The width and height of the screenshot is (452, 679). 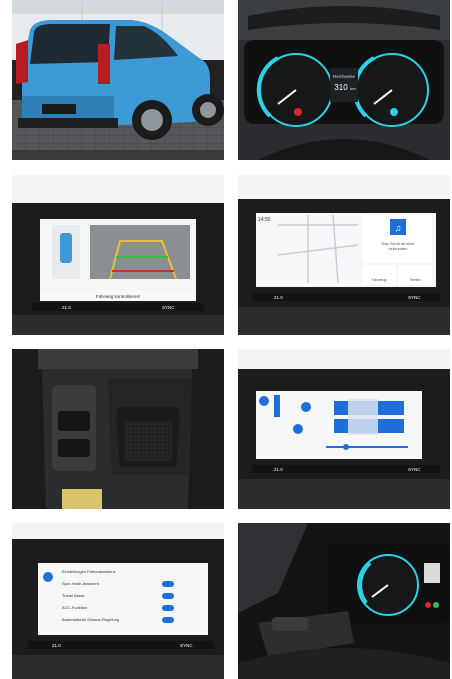 What do you see at coordinates (89, 571) in the screenshot?
I see `assist-header: Einstellungen Fahrerassistenz` at bounding box center [89, 571].